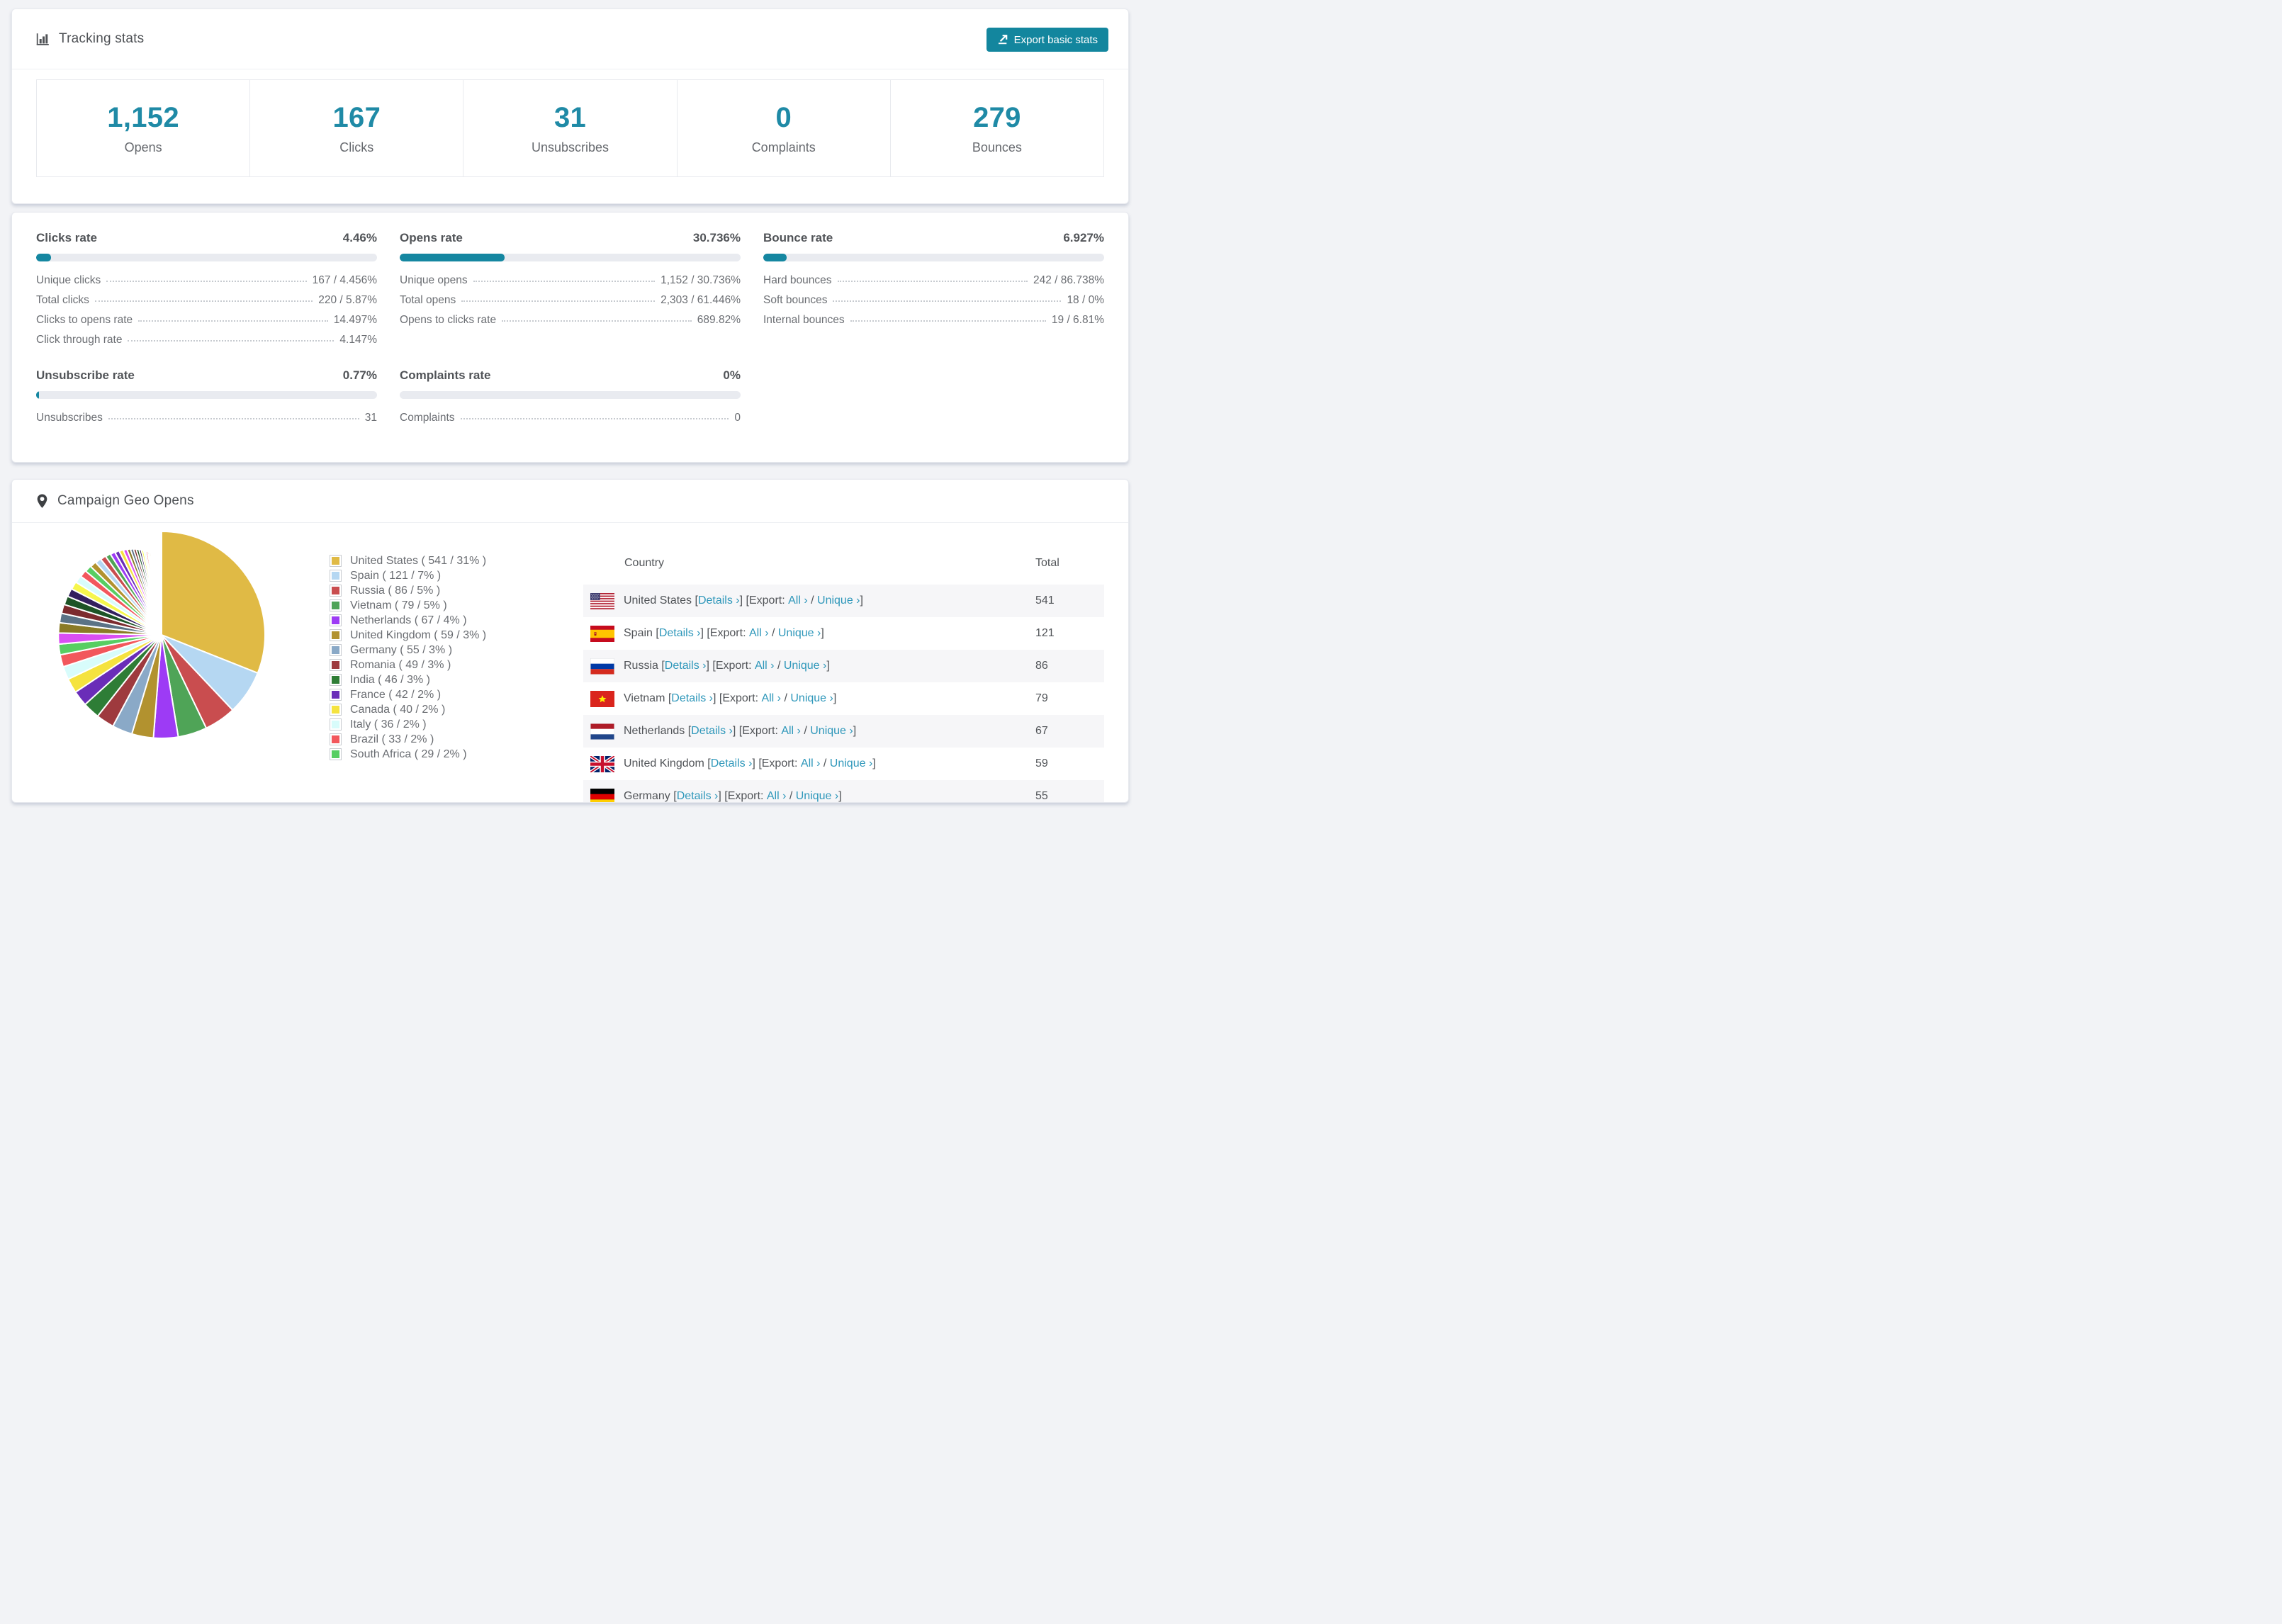 The height and width of the screenshot is (1624, 2282). I want to click on legend-item: United States ( 541 / 31% ), so click(408, 561).